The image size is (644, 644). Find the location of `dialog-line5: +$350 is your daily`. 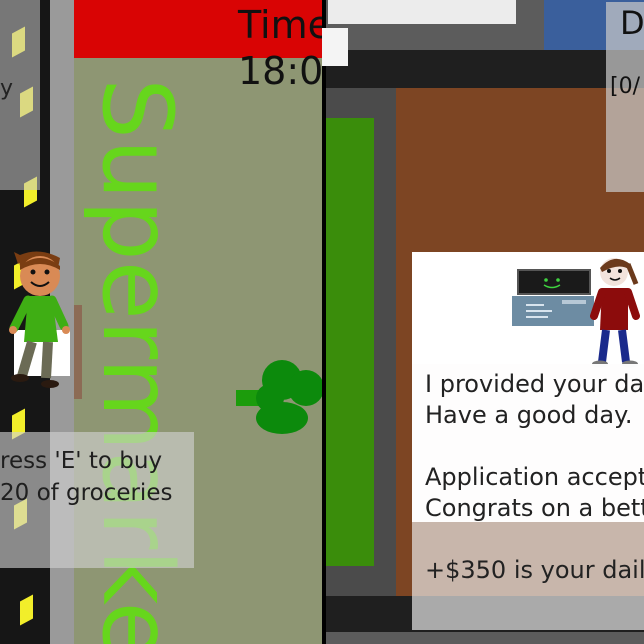

dialog-line5: +$350 is your daily is located at coordinates (534, 570).